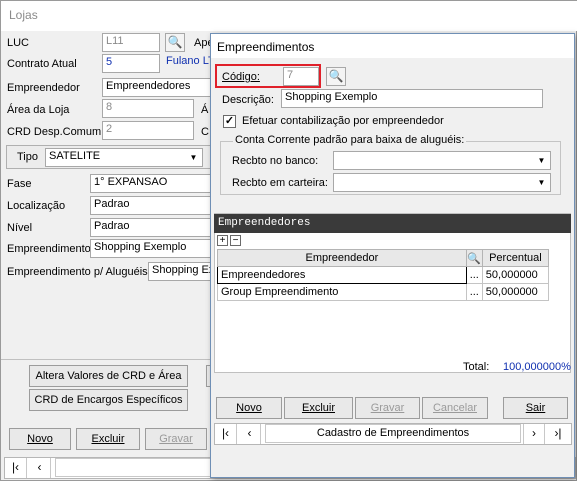  Describe the element at coordinates (49, 249) in the screenshot. I see `empreendimento-label: Empreendimento` at that location.